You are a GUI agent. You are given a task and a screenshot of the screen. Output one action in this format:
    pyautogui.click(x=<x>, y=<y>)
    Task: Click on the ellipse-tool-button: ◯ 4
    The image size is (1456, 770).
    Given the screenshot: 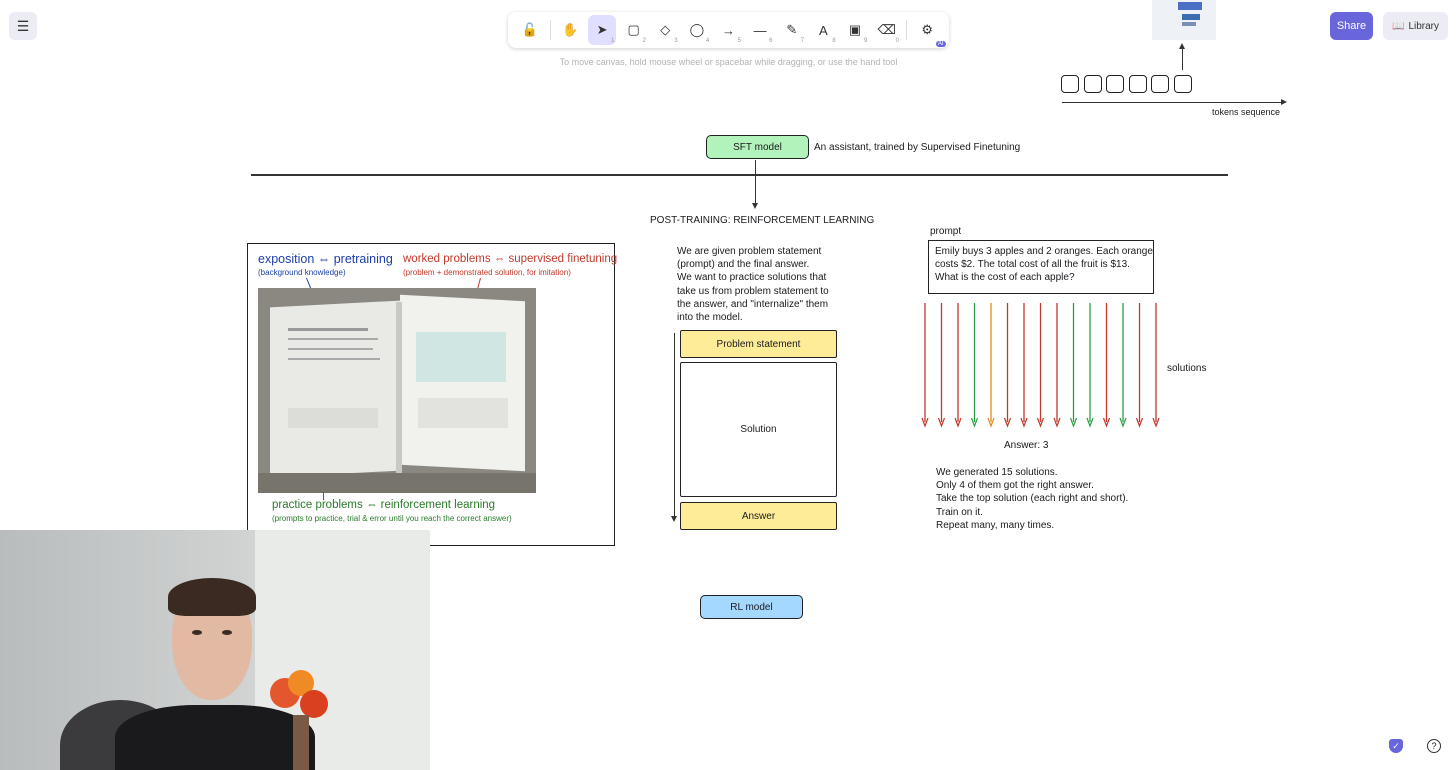 What is the action you would take?
    pyautogui.click(x=697, y=30)
    